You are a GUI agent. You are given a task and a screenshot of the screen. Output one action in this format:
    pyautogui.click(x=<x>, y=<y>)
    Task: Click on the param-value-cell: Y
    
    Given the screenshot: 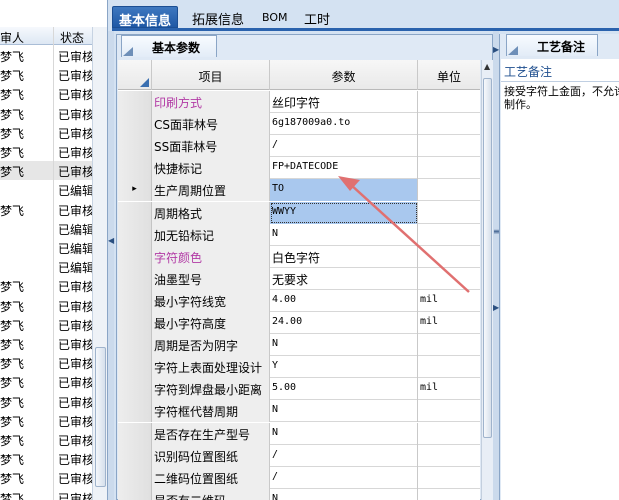 What is the action you would take?
    pyautogui.click(x=344, y=367)
    